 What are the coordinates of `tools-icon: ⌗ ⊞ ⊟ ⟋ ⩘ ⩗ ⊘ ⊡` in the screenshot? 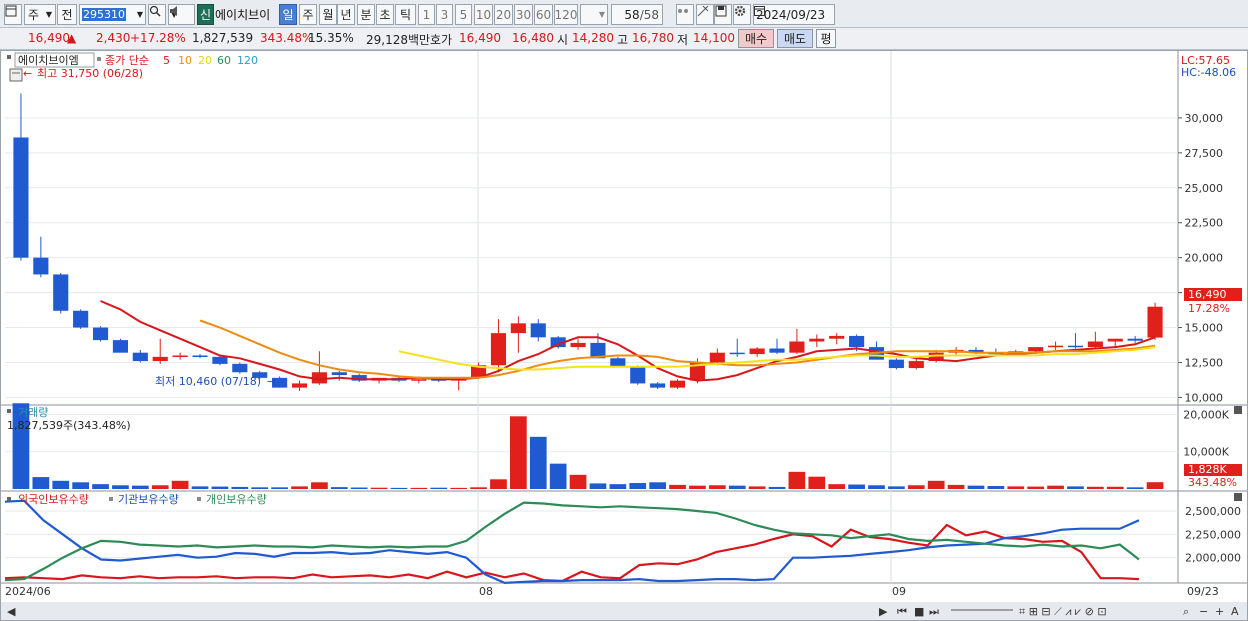 It's located at (1063, 611).